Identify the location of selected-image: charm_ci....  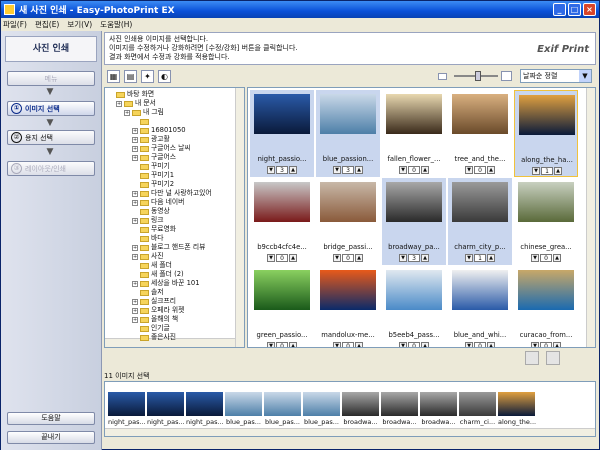
(477, 410).